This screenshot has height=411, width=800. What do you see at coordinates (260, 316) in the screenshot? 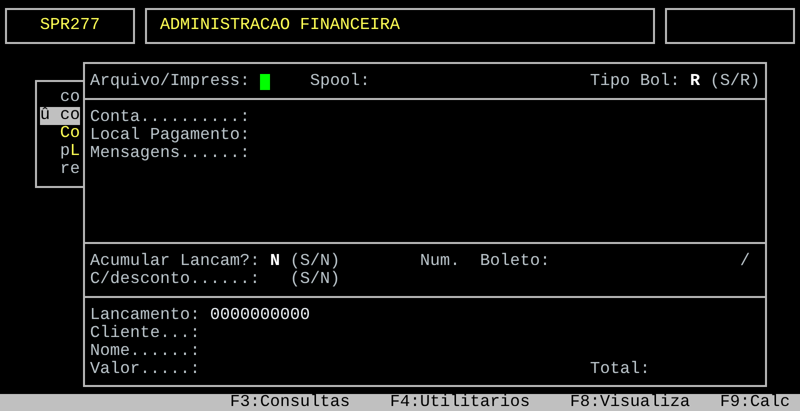
I see `field-value: 0000000000` at bounding box center [260, 316].